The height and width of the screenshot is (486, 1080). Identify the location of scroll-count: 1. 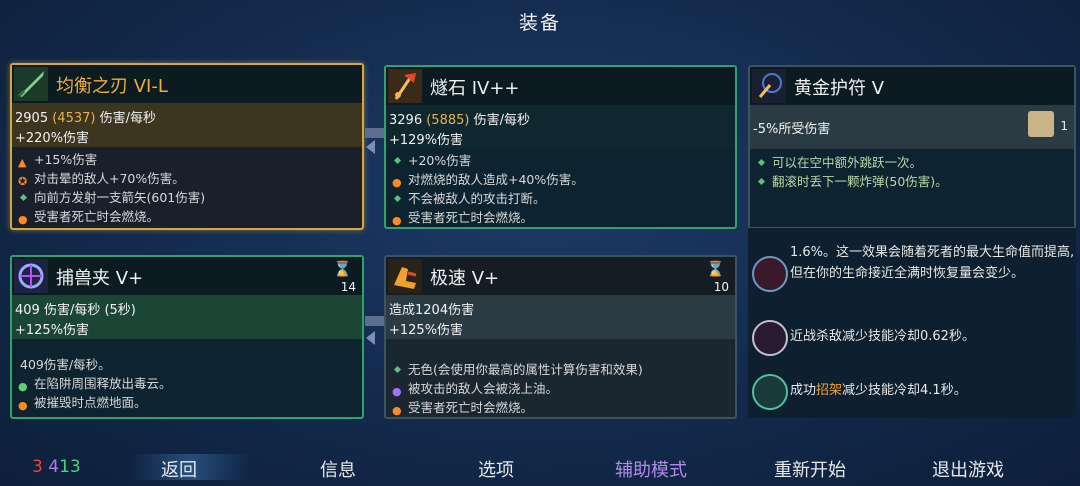
(1064, 126).